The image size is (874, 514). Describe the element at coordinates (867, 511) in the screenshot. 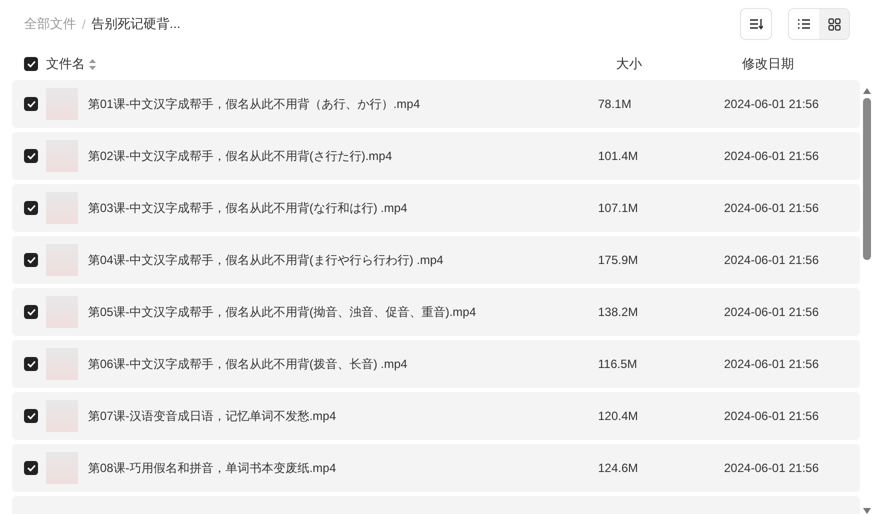

I see `scroll-down-icon` at that location.